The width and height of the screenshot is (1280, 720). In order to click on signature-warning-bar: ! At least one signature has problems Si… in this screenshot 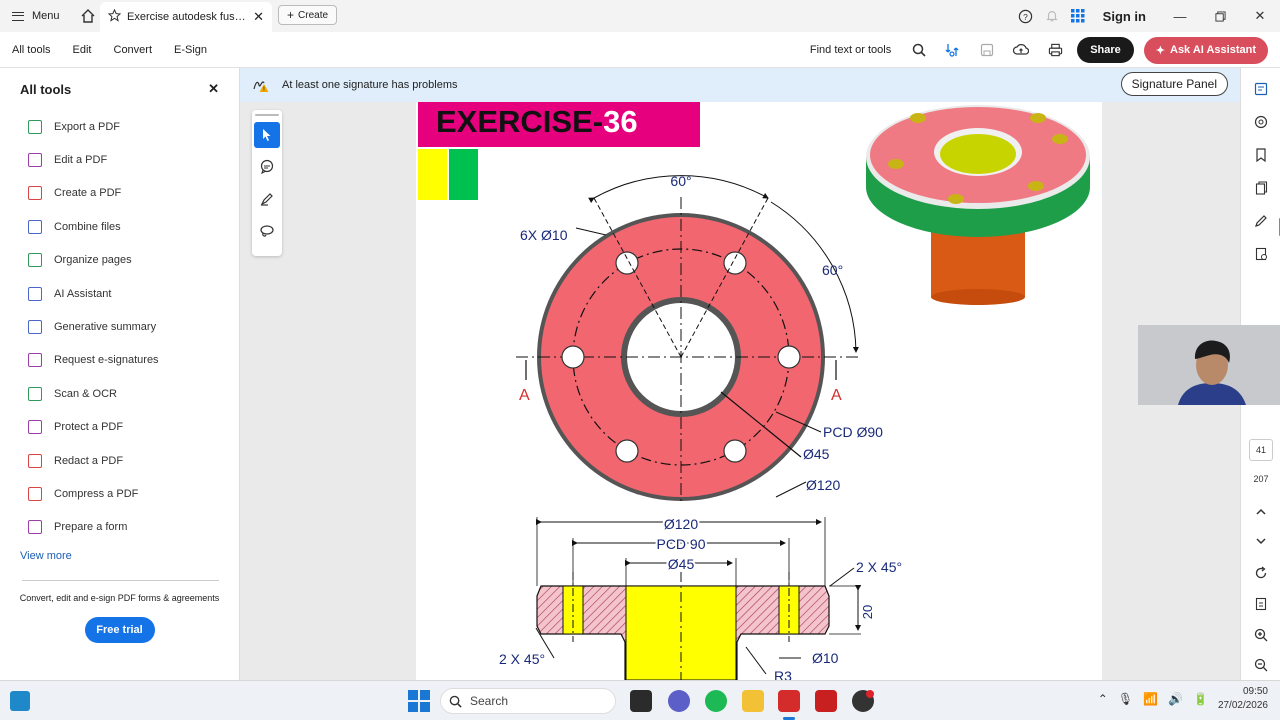, I will do `click(740, 85)`.